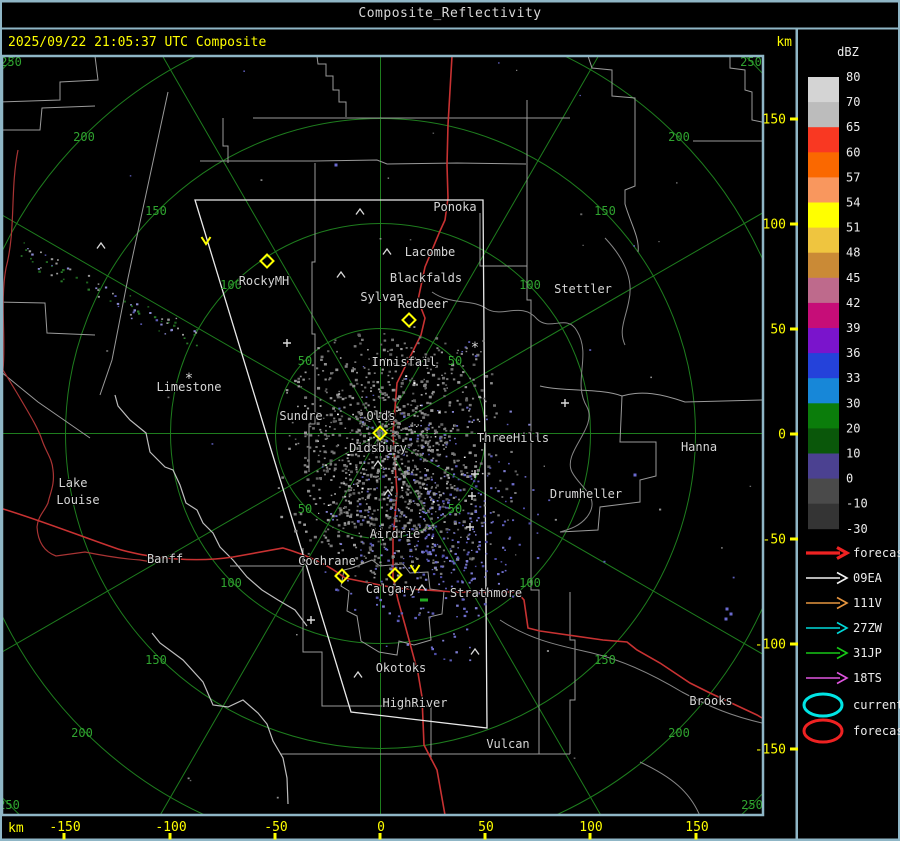 The width and height of the screenshot is (900, 841). I want to click on city-label: Louise, so click(77, 500).